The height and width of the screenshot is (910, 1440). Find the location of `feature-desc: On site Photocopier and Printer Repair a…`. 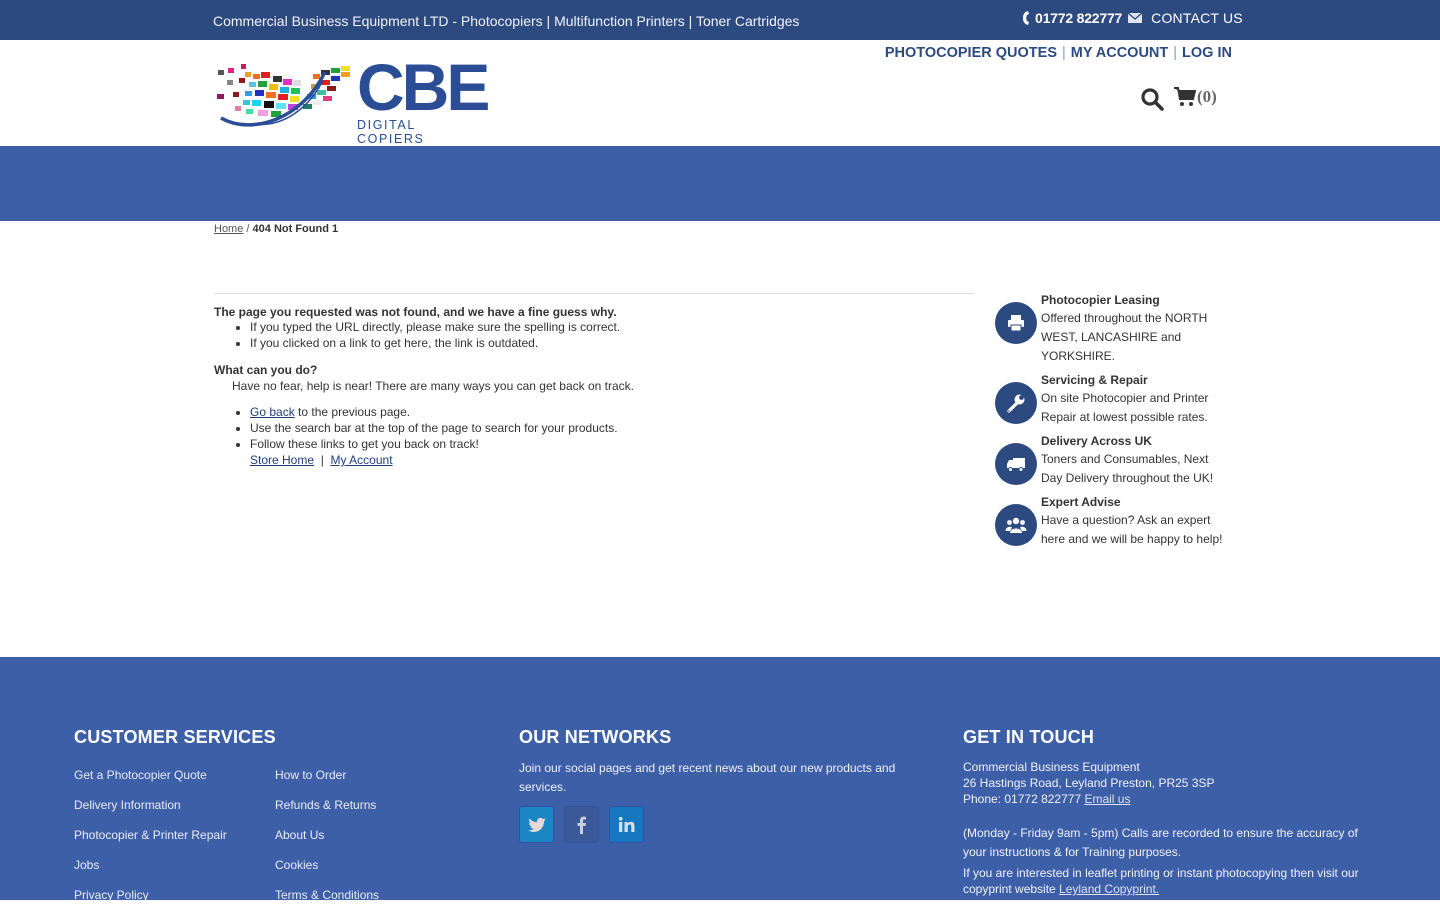

feature-desc: On site Photocopier and Printer Repair a… is located at coordinates (1125, 407).